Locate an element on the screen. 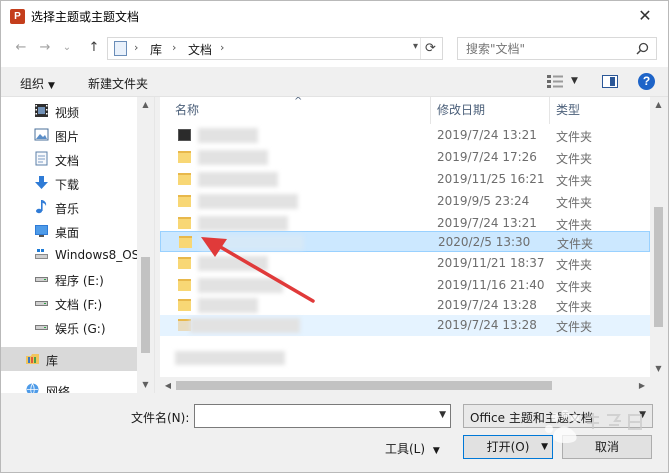 Image resolution: width=669 pixels, height=473 pixels. list-item: 2019/11/21 18:37 文件夹 is located at coordinates (405, 263).